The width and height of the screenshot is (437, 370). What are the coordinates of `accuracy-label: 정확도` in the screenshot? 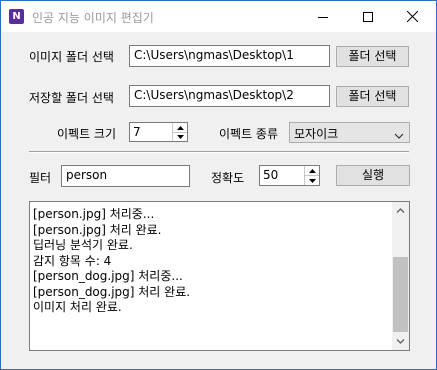 It's located at (228, 178).